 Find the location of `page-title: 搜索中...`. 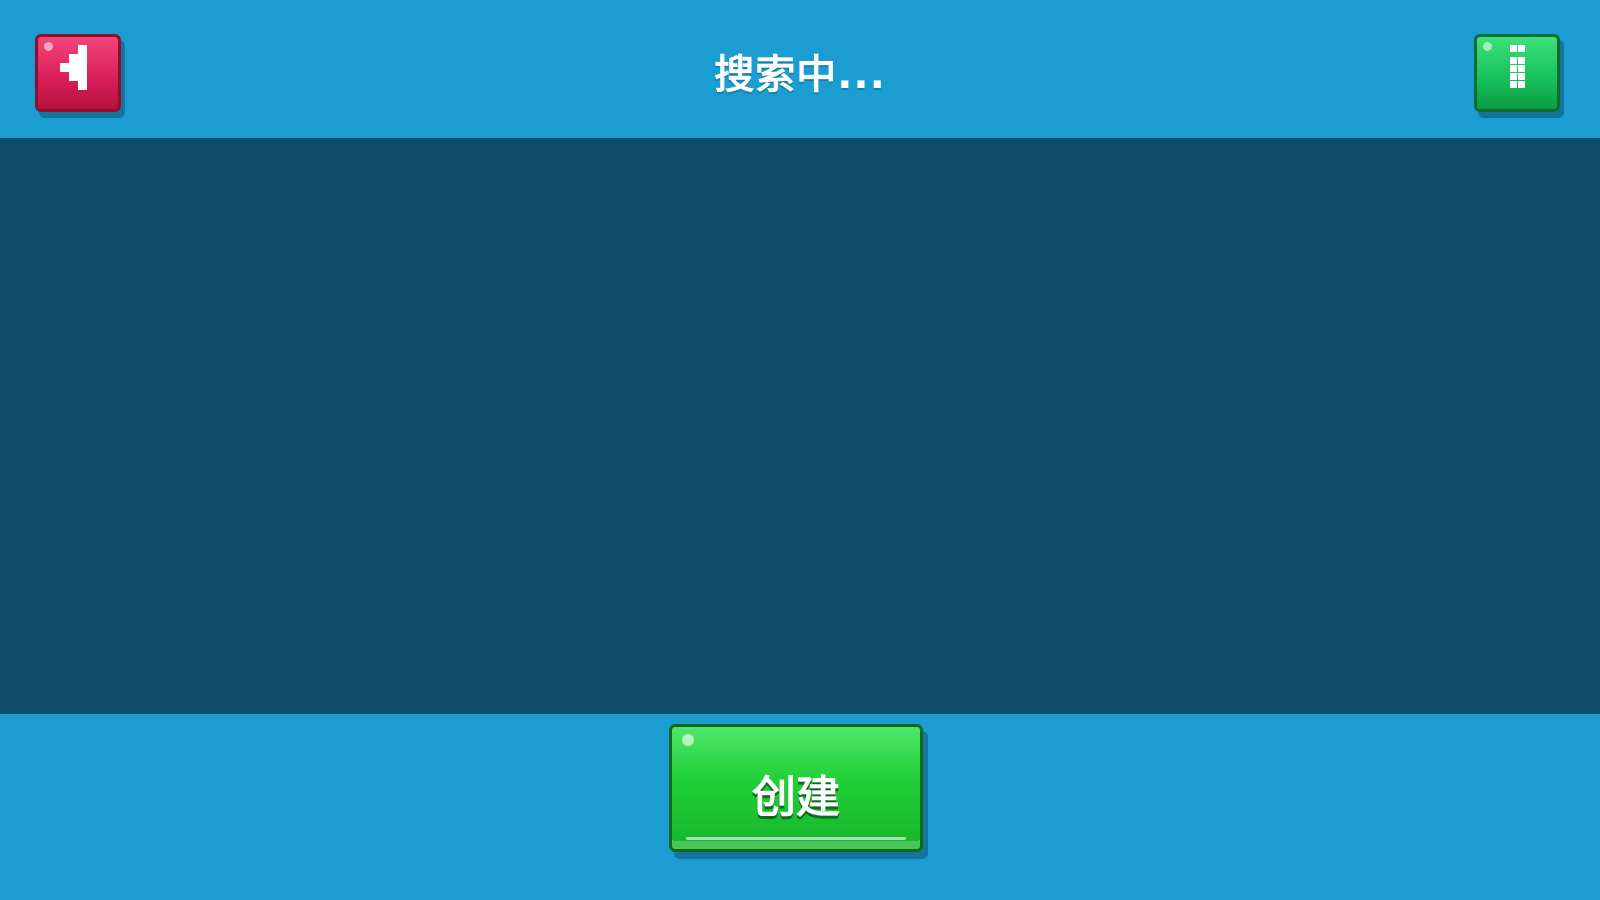

page-title: 搜索中... is located at coordinates (800, 75).